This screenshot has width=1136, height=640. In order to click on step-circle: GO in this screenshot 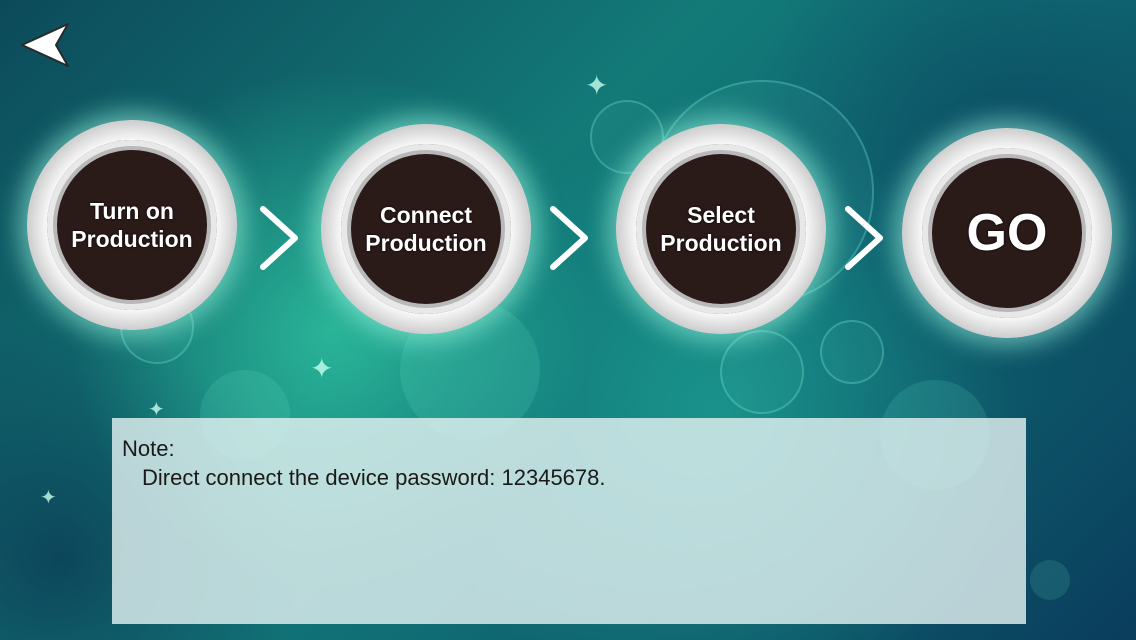, I will do `click(1007, 233)`.